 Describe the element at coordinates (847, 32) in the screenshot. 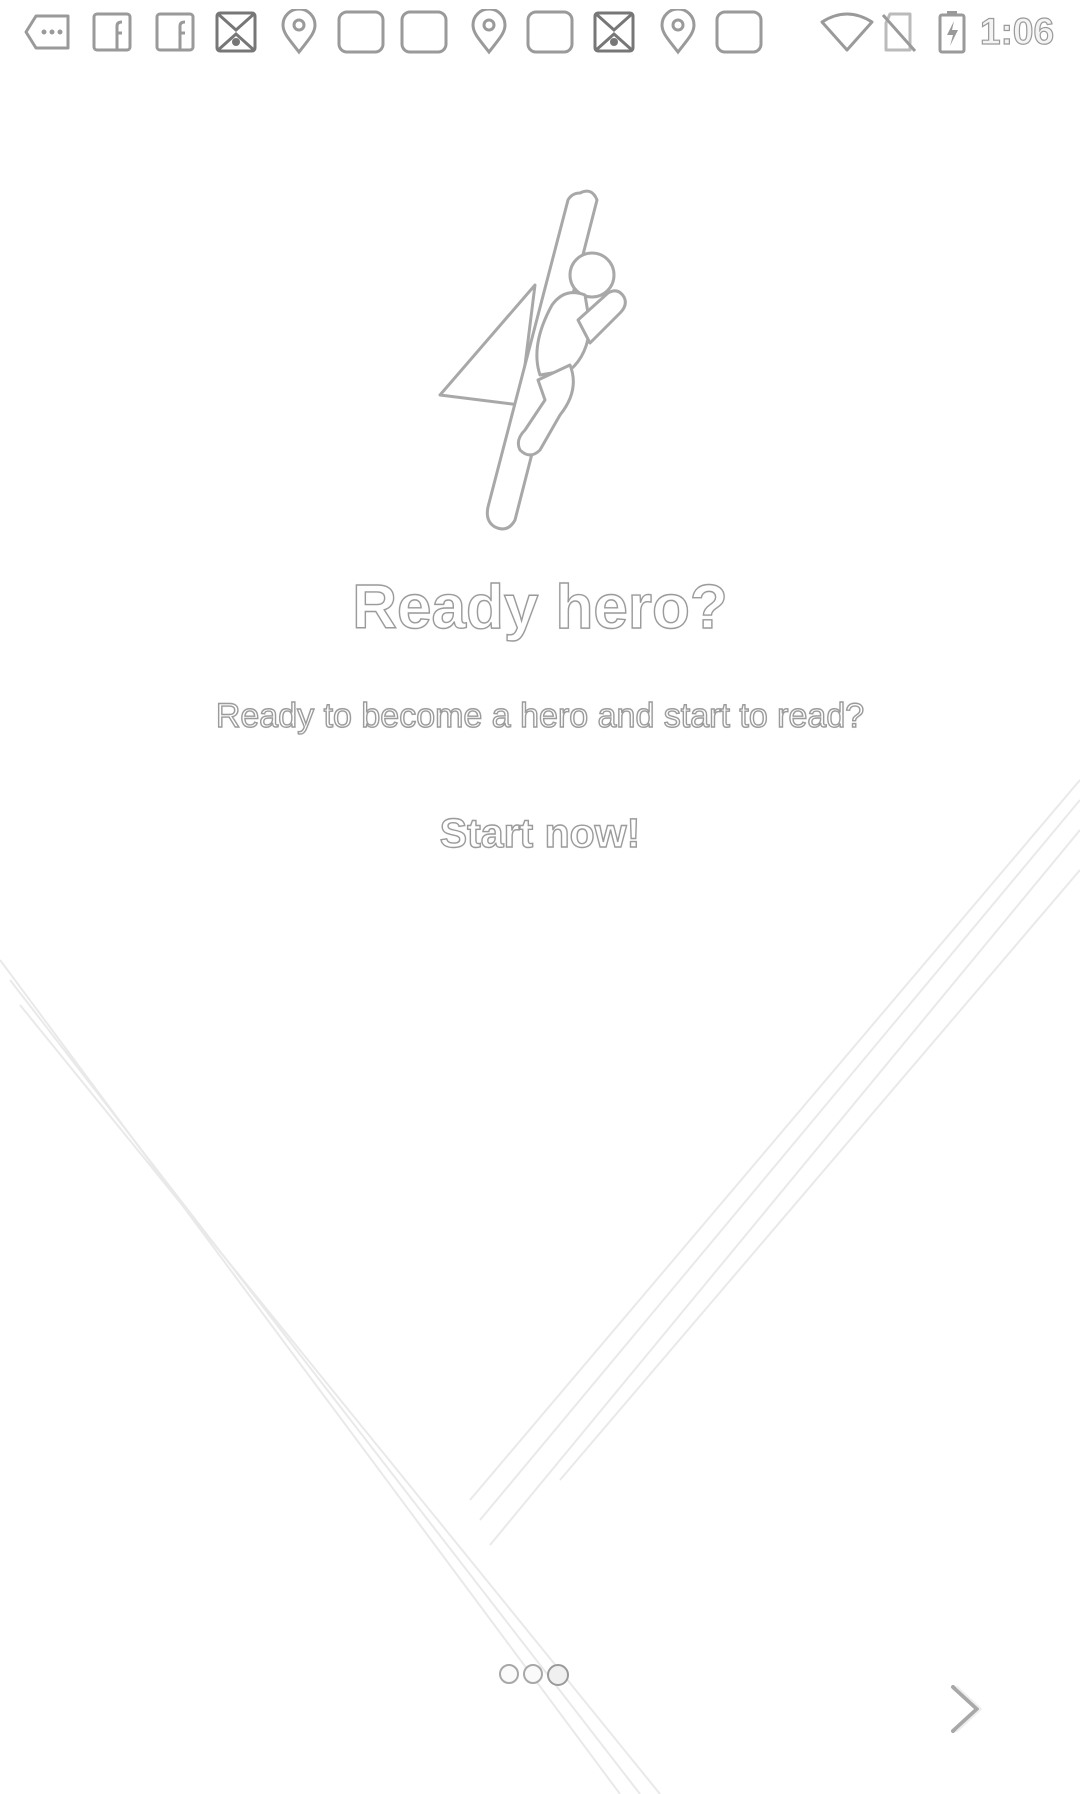

I see `wifi-icon` at that location.